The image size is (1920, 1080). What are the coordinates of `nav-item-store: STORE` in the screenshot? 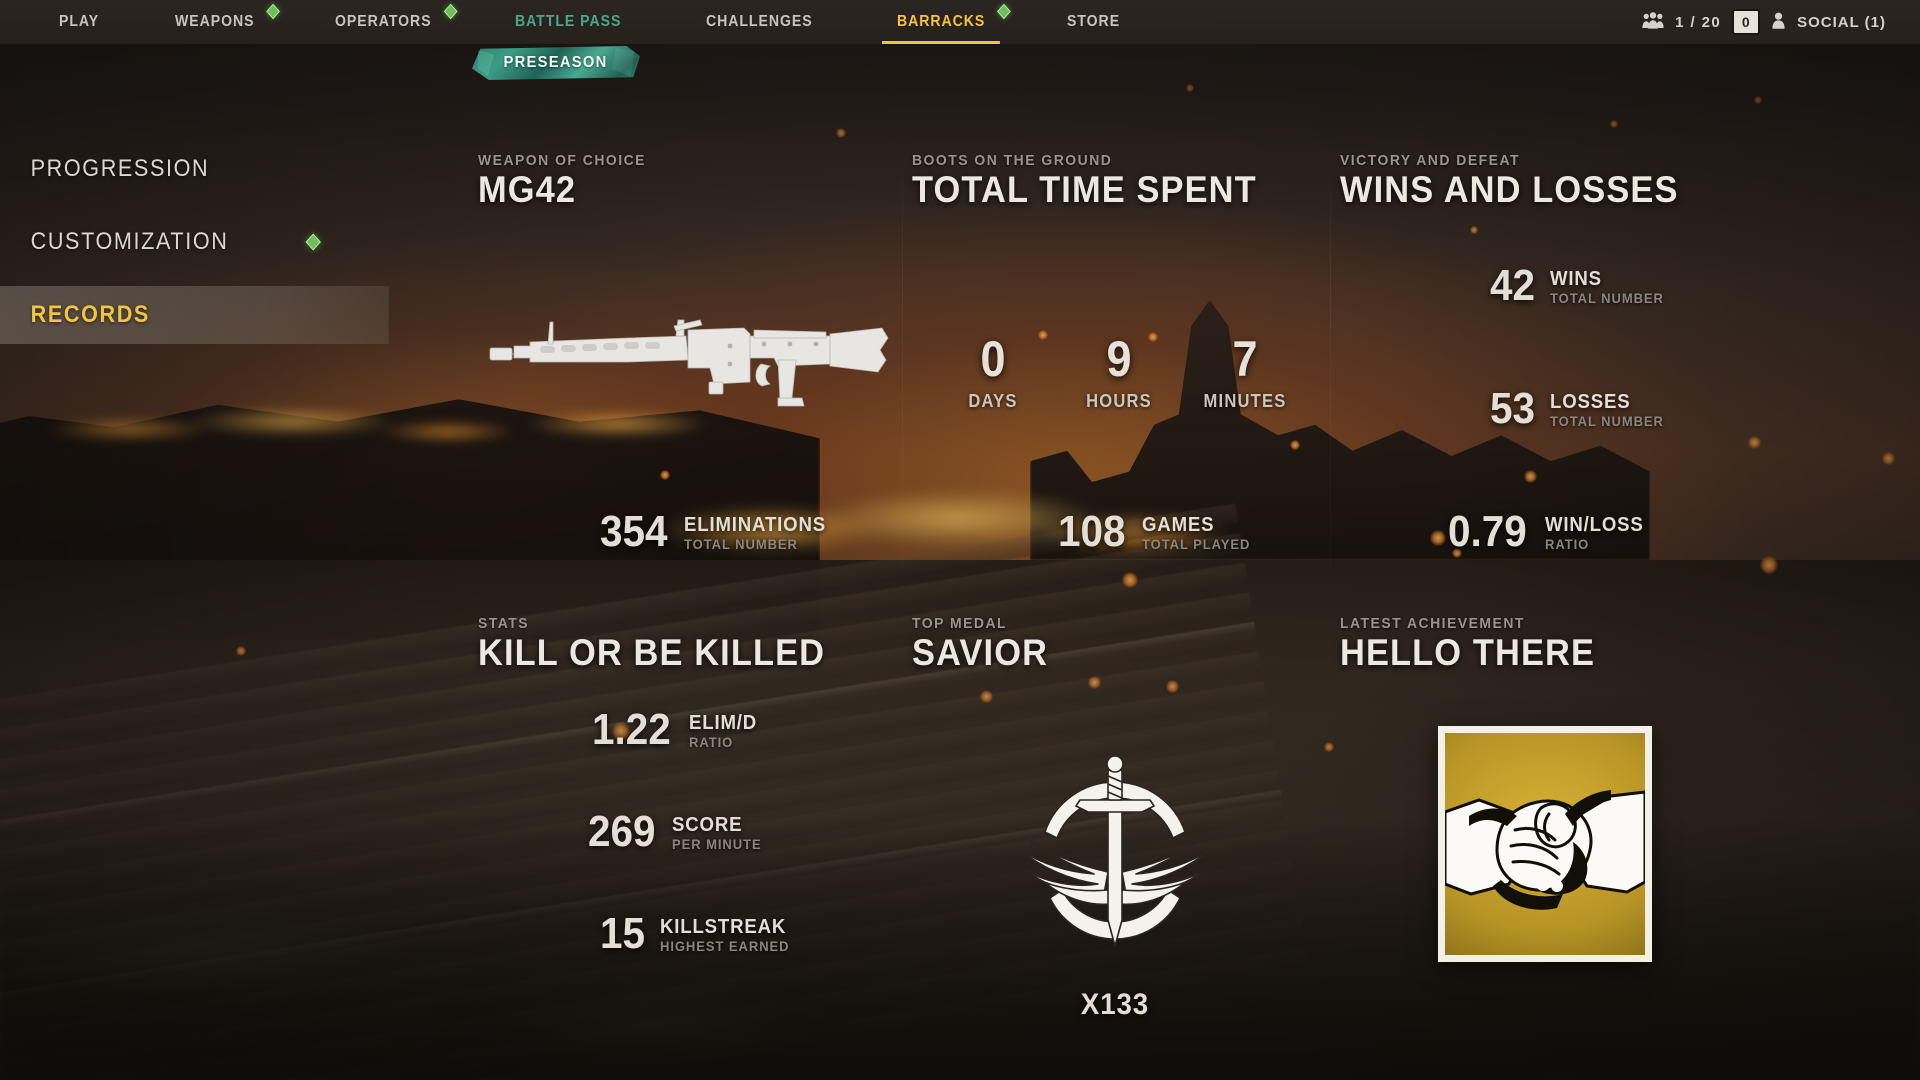 It's located at (1093, 22).